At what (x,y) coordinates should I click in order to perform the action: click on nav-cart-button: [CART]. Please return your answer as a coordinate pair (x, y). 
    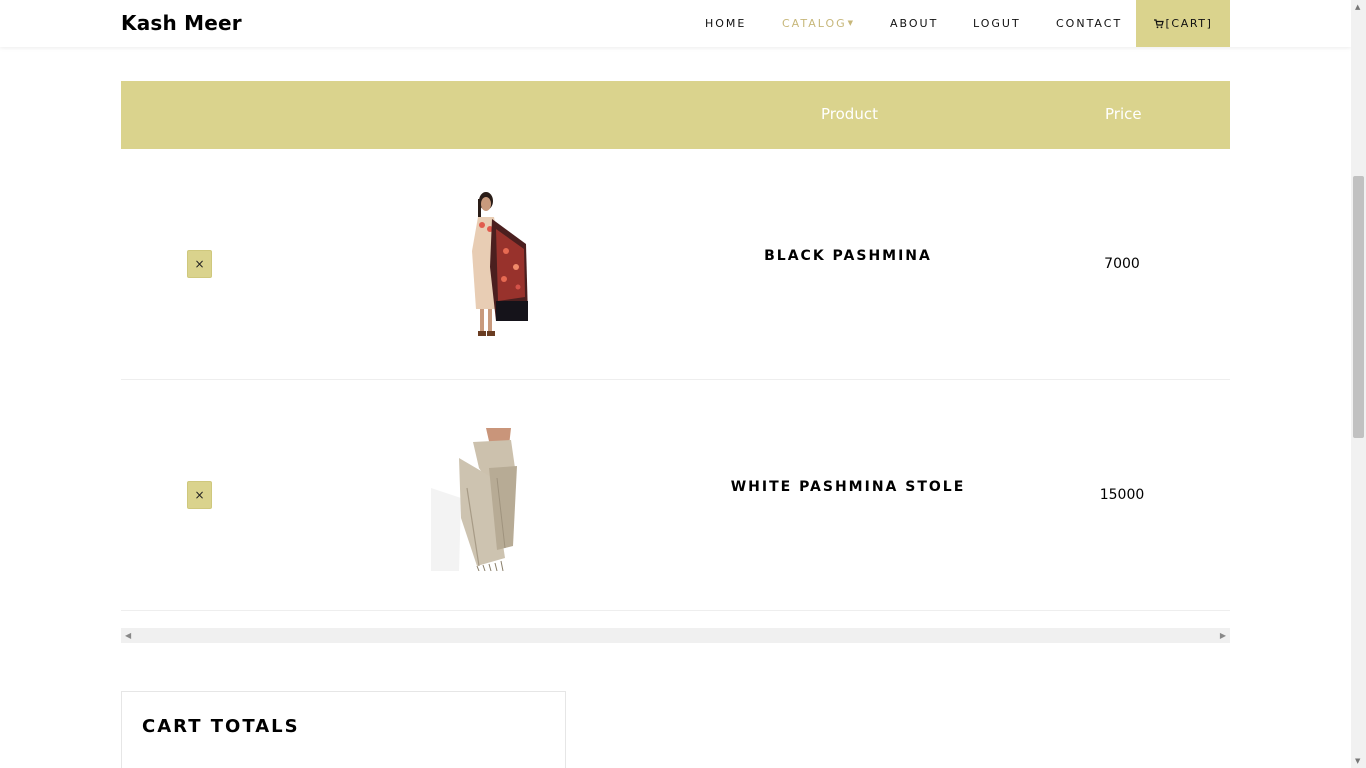
    Looking at the image, I should click on (1183, 23).